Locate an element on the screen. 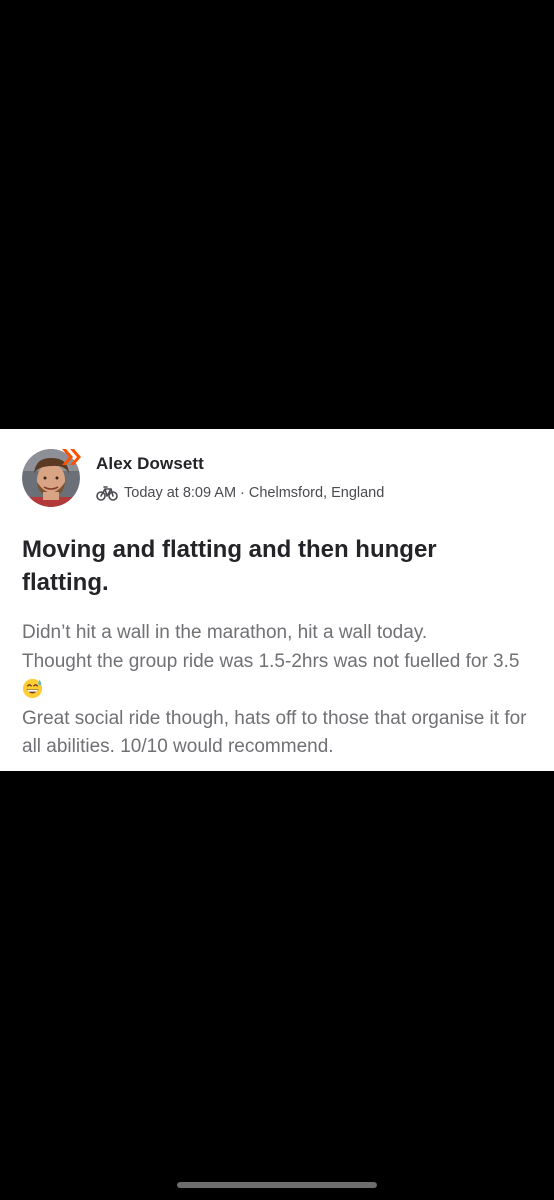 The height and width of the screenshot is (1200, 554). subscriber-chevron-icon is located at coordinates (71, 457).